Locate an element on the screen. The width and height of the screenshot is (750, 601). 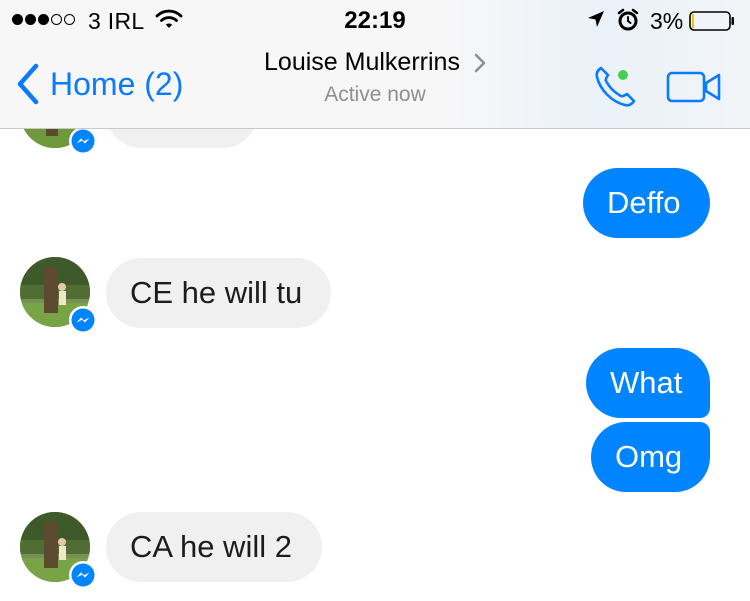
back-button: Home (2) is located at coordinates (98, 84).